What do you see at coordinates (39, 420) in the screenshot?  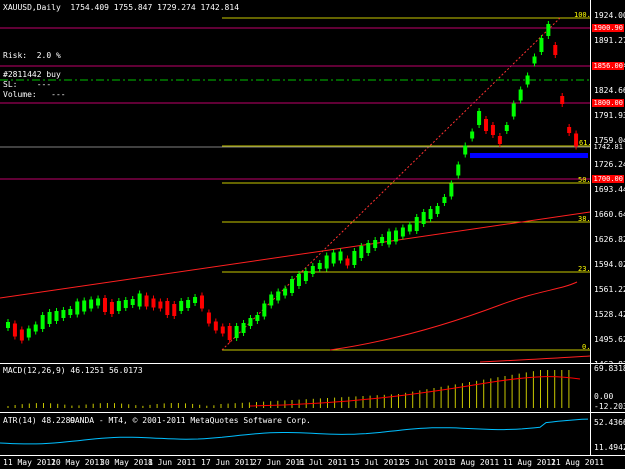 I see `atr-header: ATR(14) 48.2289` at bounding box center [39, 420].